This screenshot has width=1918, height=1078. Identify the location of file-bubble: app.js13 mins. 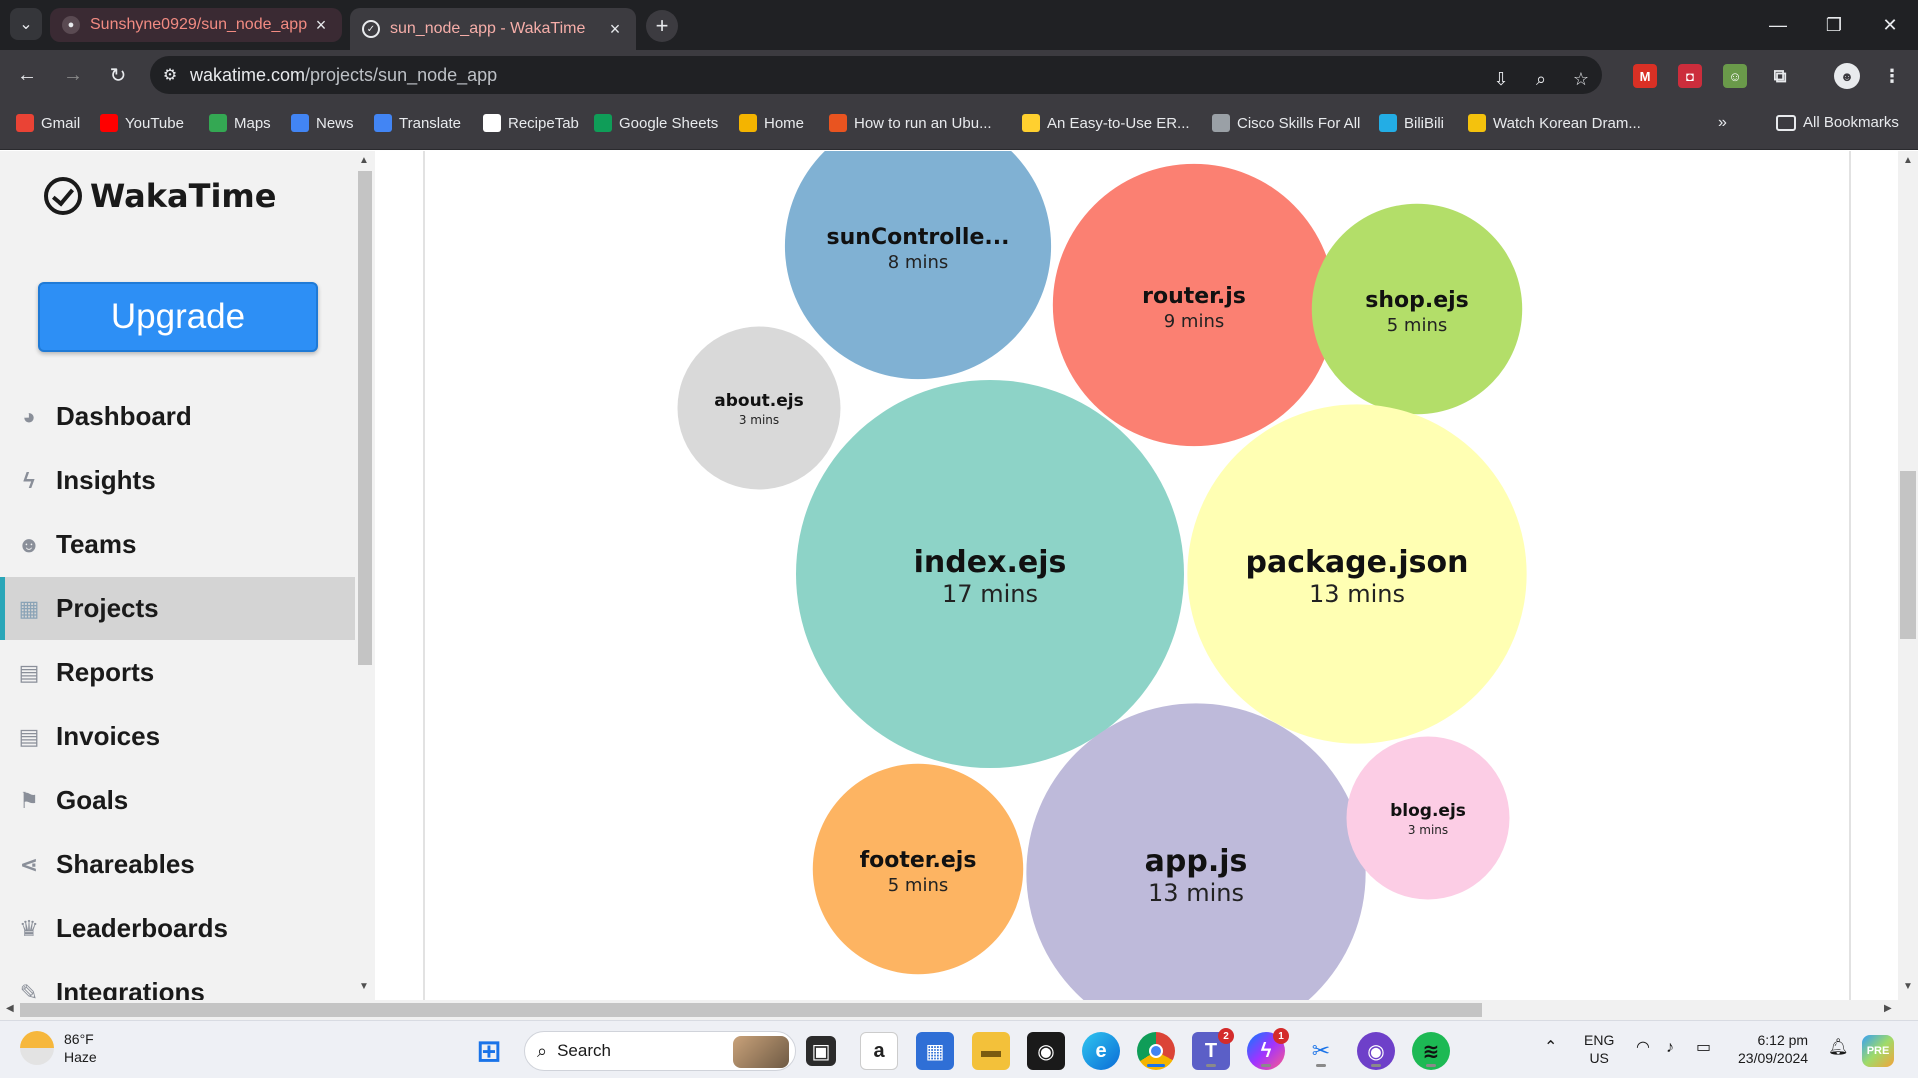
(1196, 851).